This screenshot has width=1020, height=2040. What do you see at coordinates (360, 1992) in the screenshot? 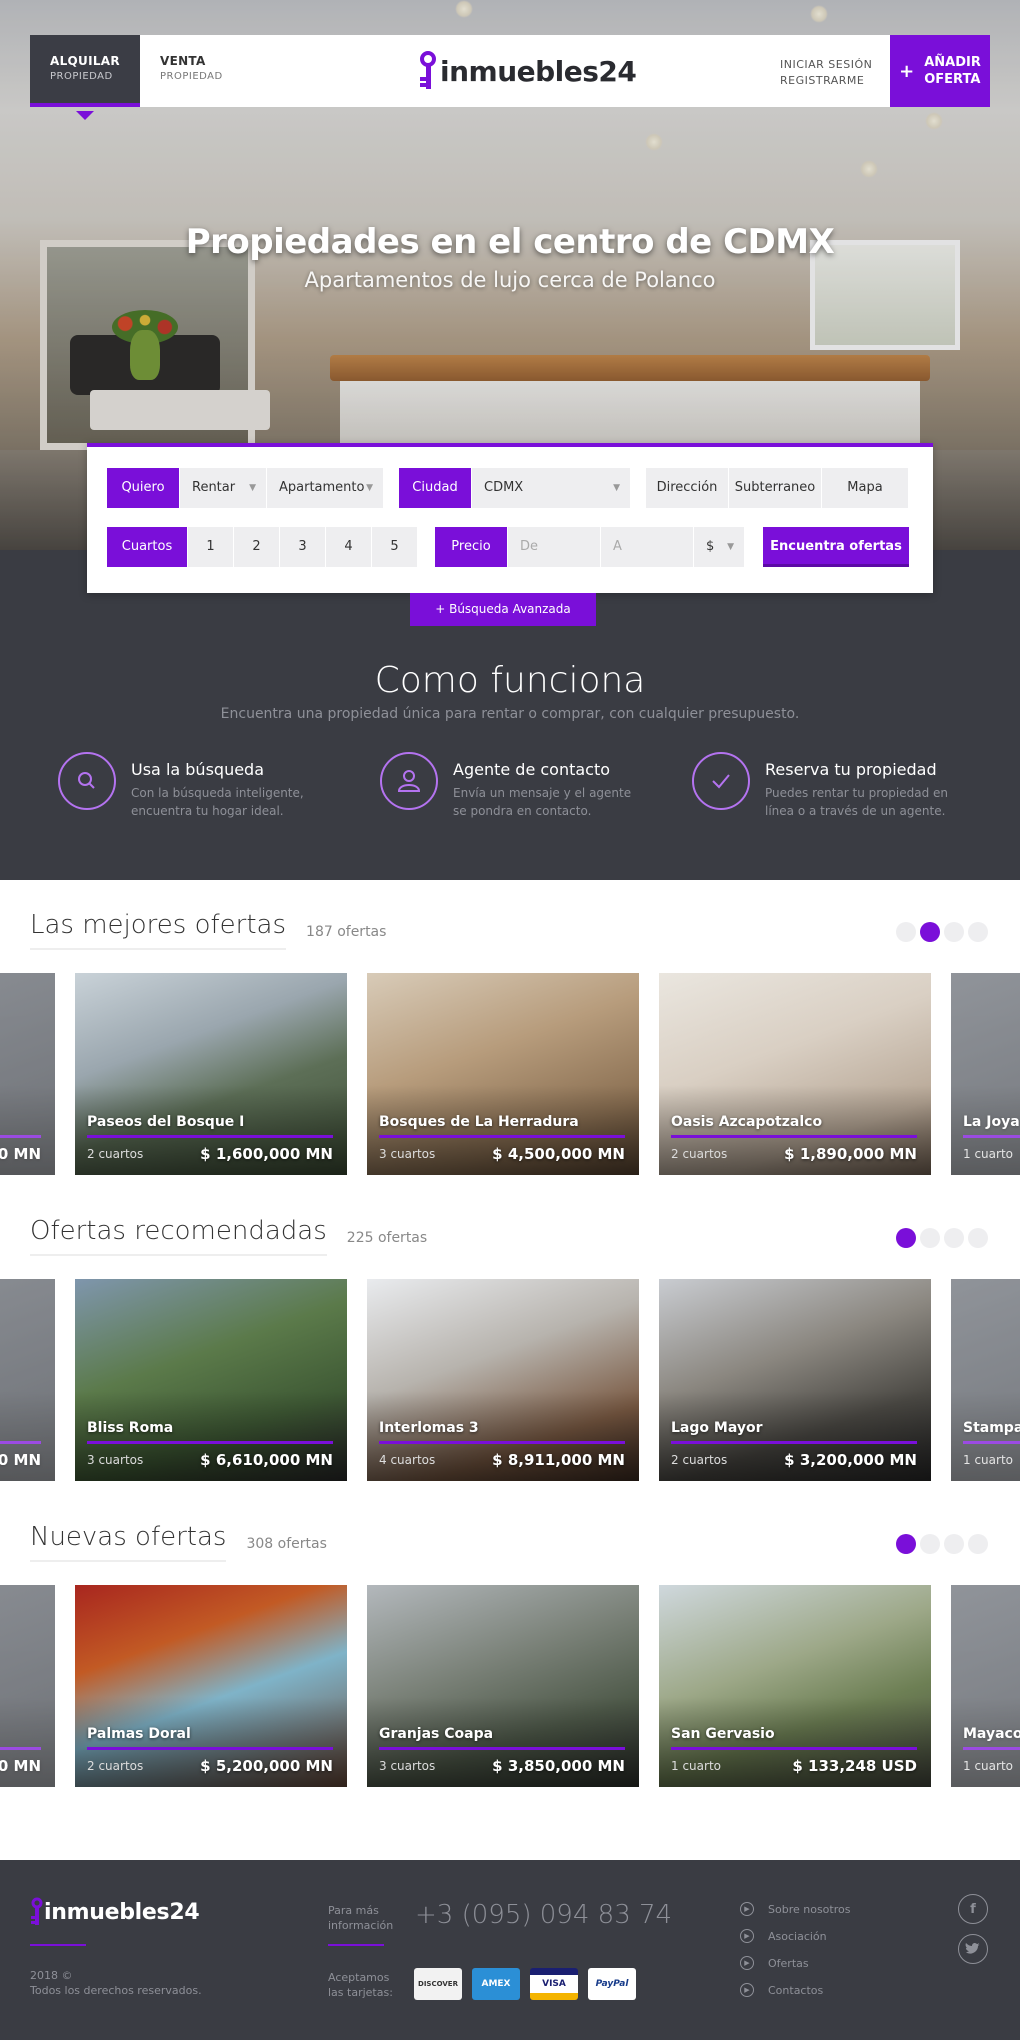
I see `cards-label-2: las tarjetas:` at bounding box center [360, 1992].